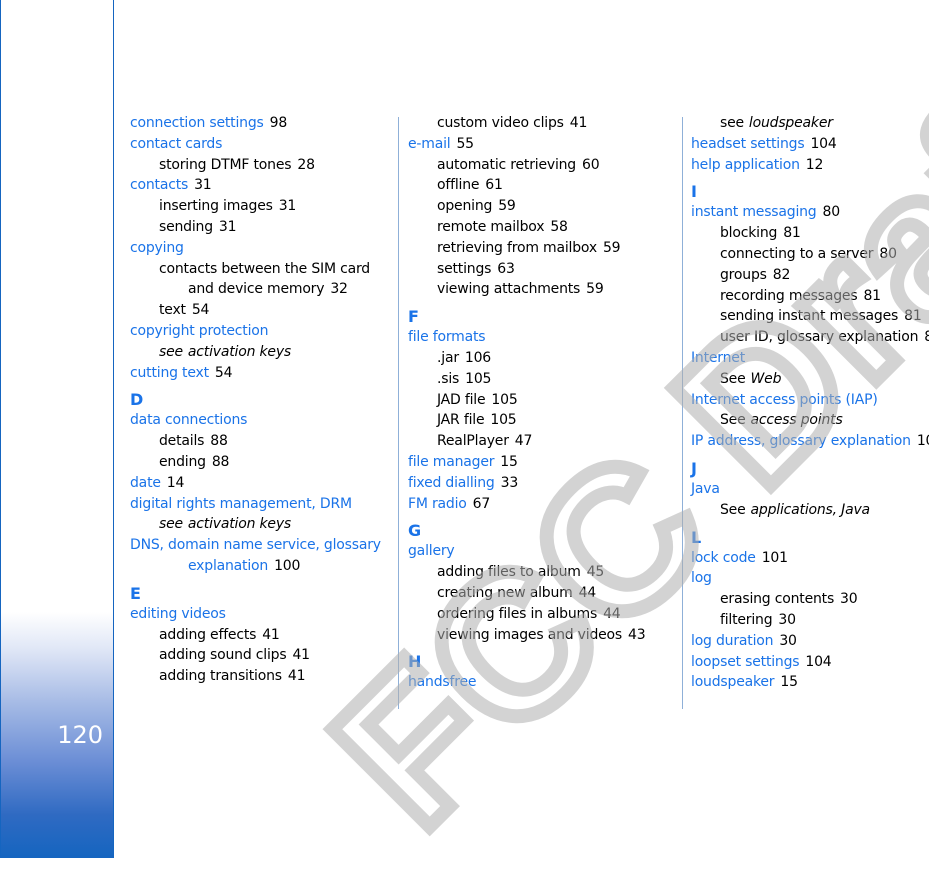 The height and width of the screenshot is (869, 929). Describe the element at coordinates (481, 503) in the screenshot. I see `page-reference: 67` at that location.